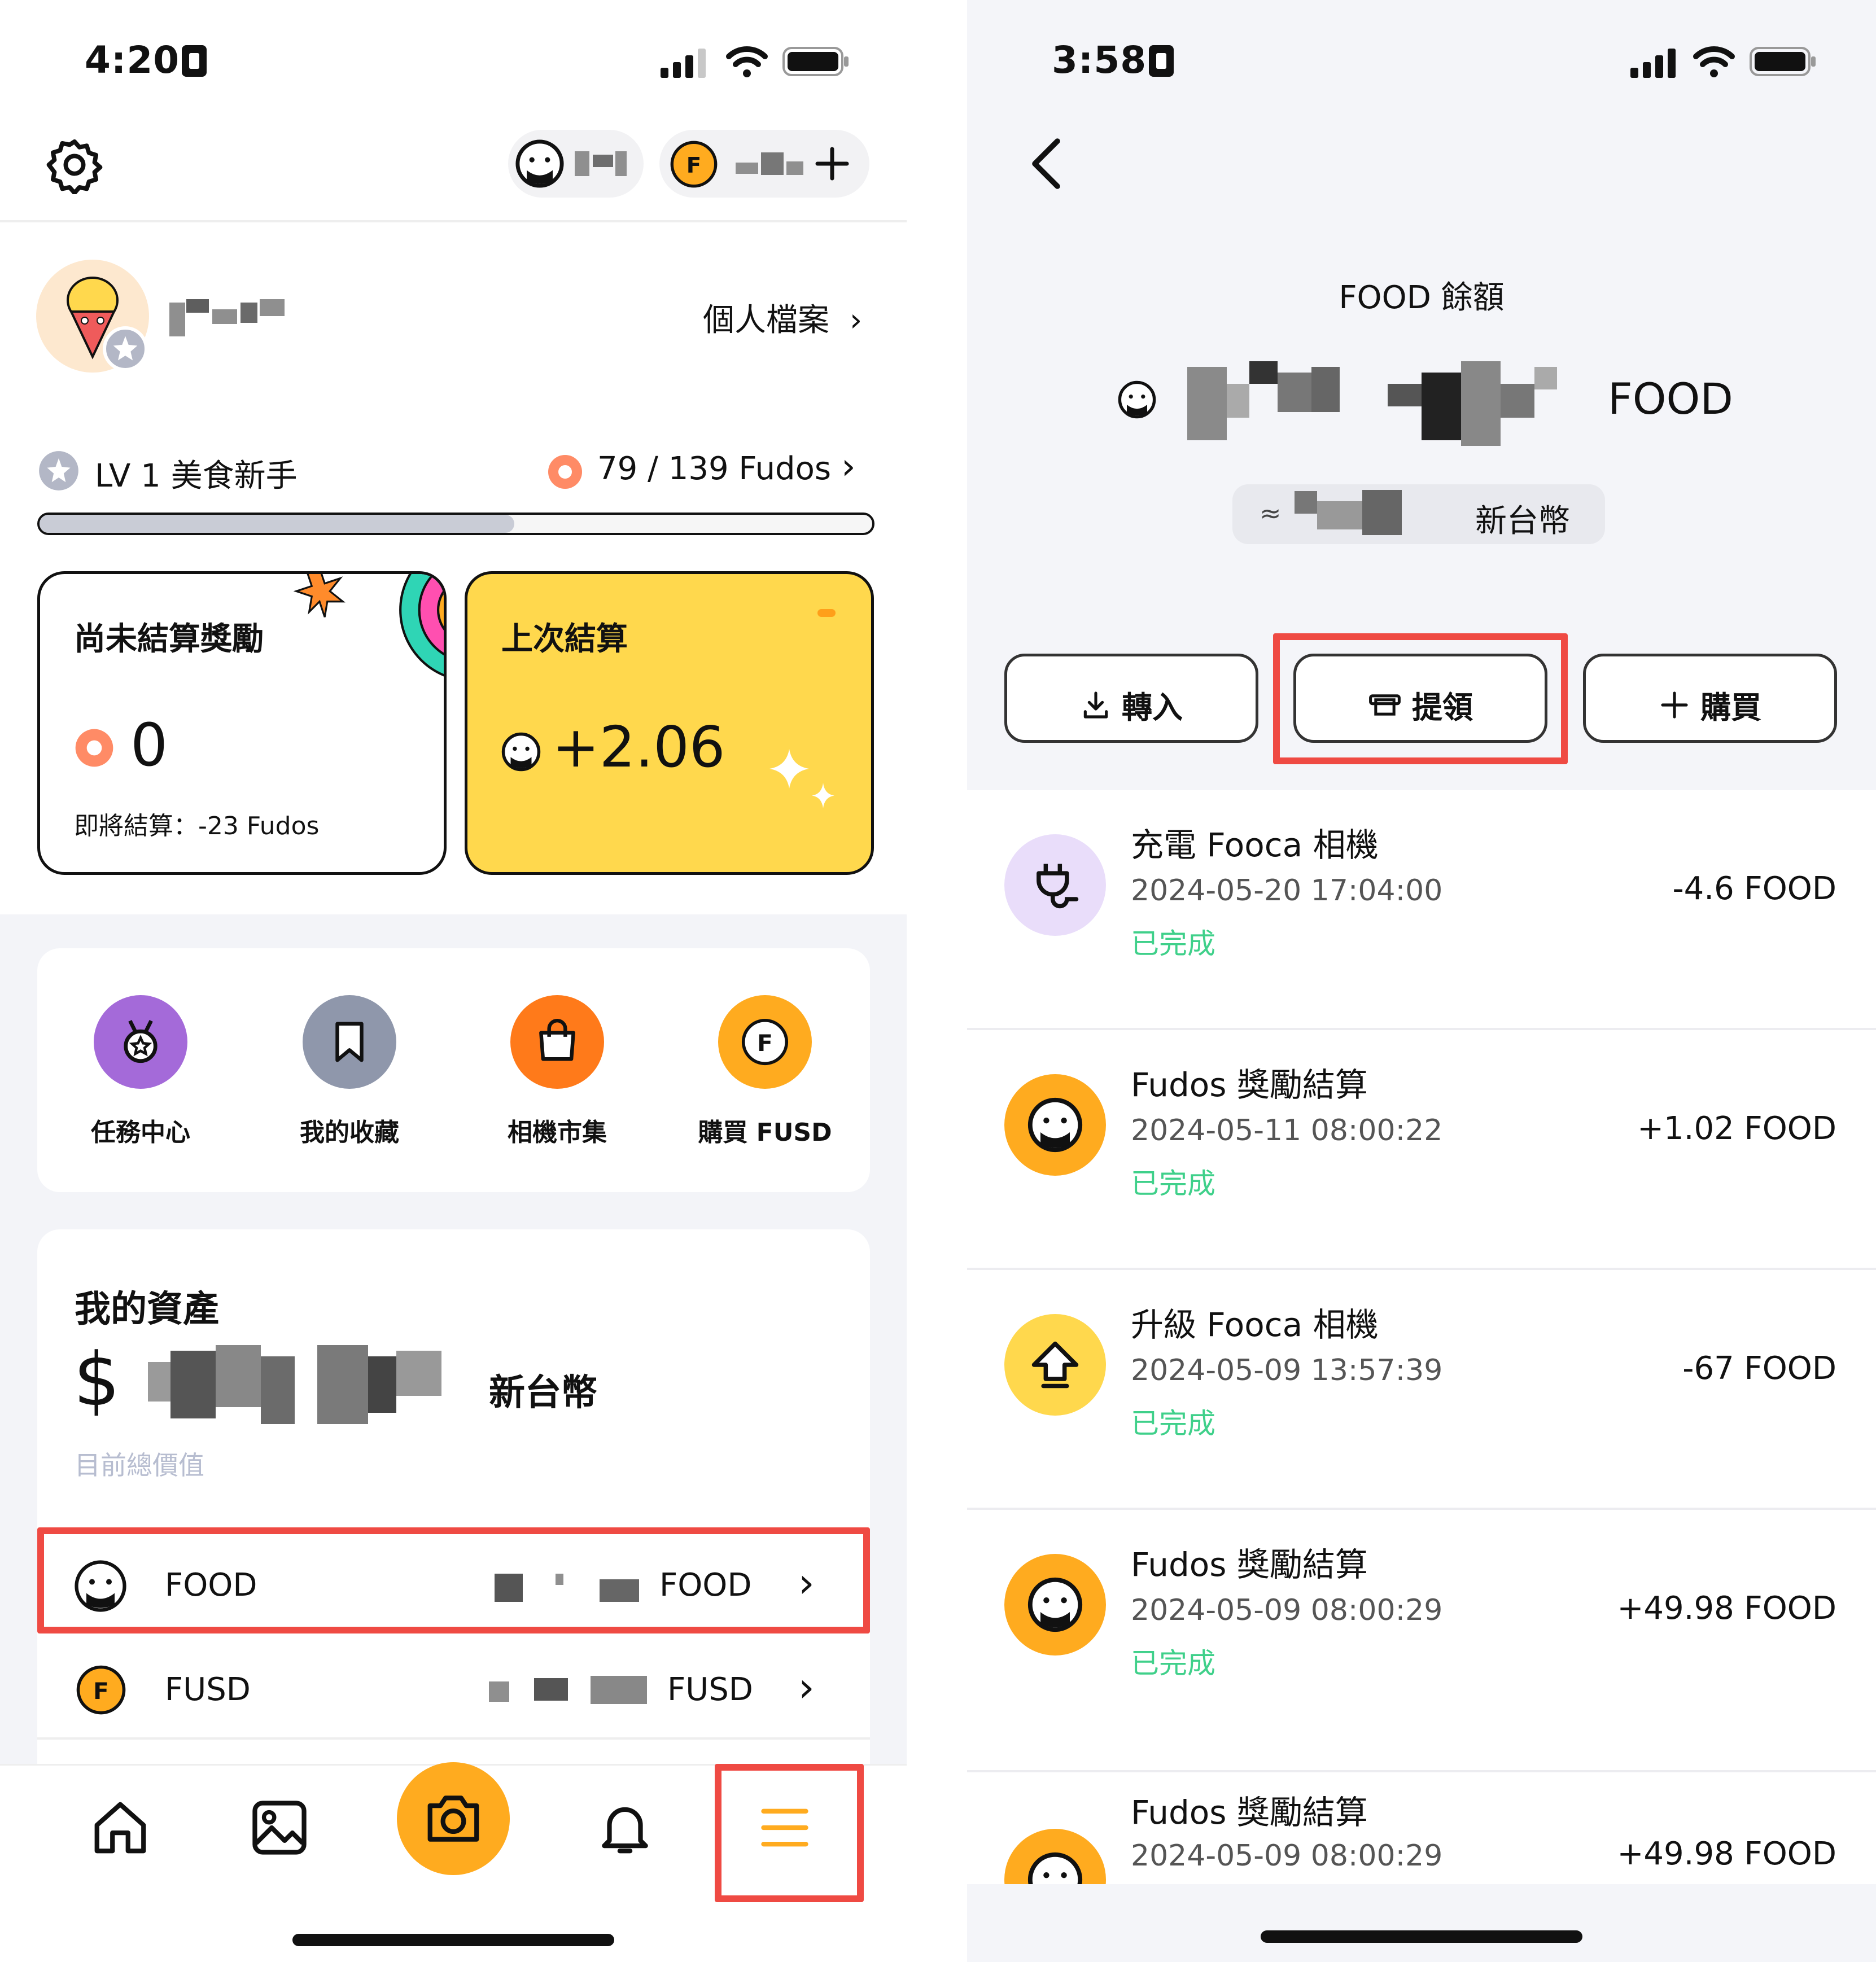  Describe the element at coordinates (1152, 707) in the screenshot. I see `deposit-label: 轉入` at that location.